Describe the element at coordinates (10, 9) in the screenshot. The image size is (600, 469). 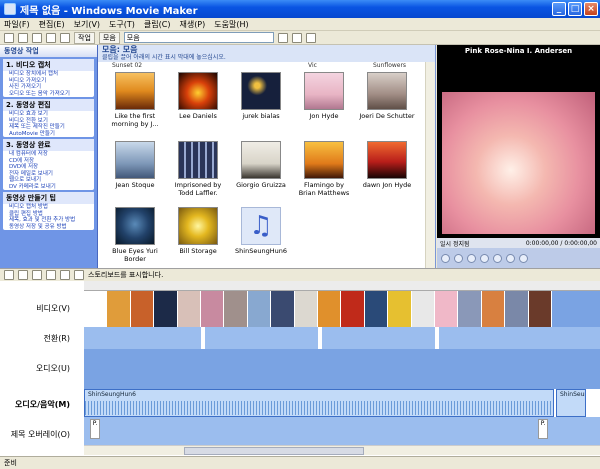
I see `app-icon` at that location.